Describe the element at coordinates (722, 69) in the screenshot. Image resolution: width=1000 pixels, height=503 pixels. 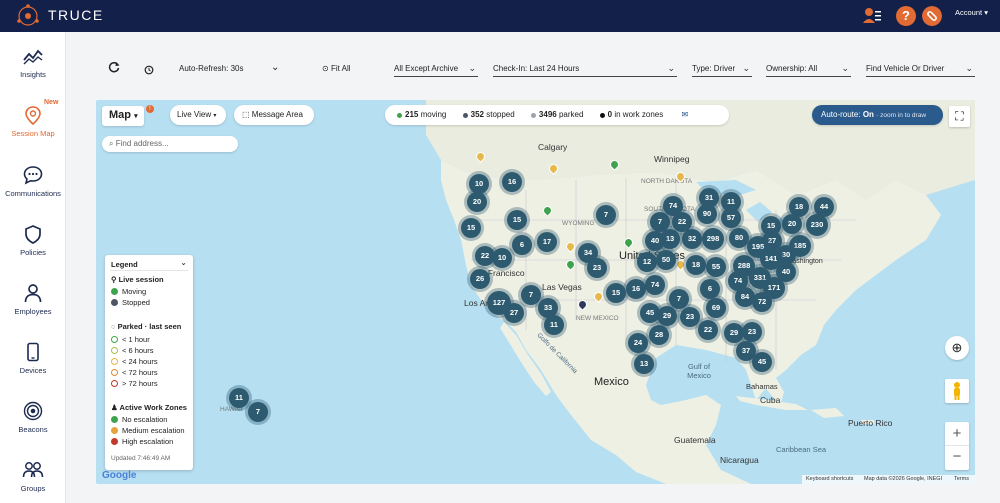
I see `type-filter-dropdown: Type: Driver ⌄` at that location.